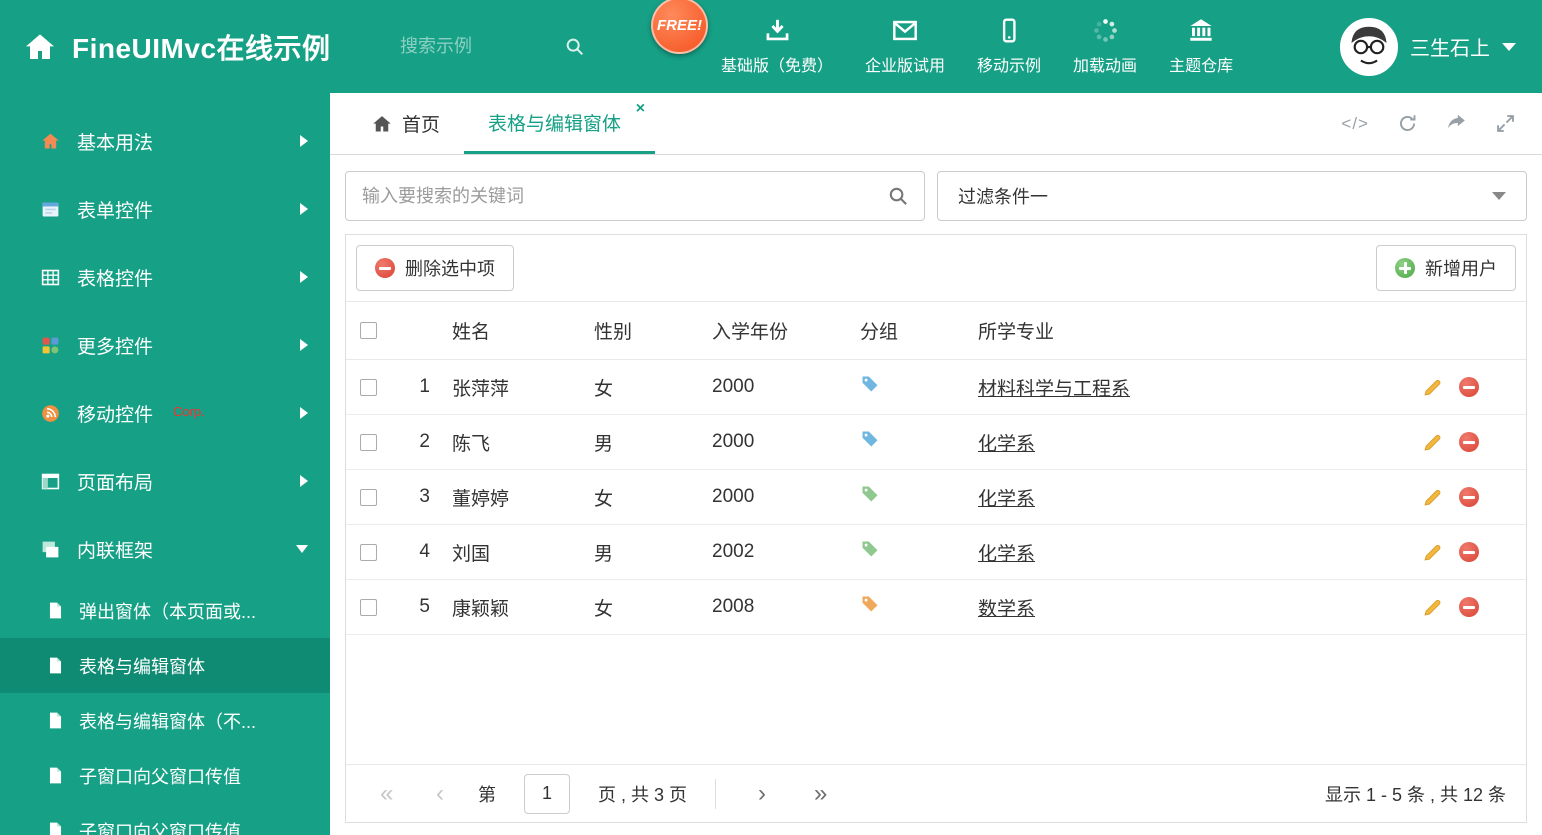  I want to click on cell-gender: 男, so click(645, 442).